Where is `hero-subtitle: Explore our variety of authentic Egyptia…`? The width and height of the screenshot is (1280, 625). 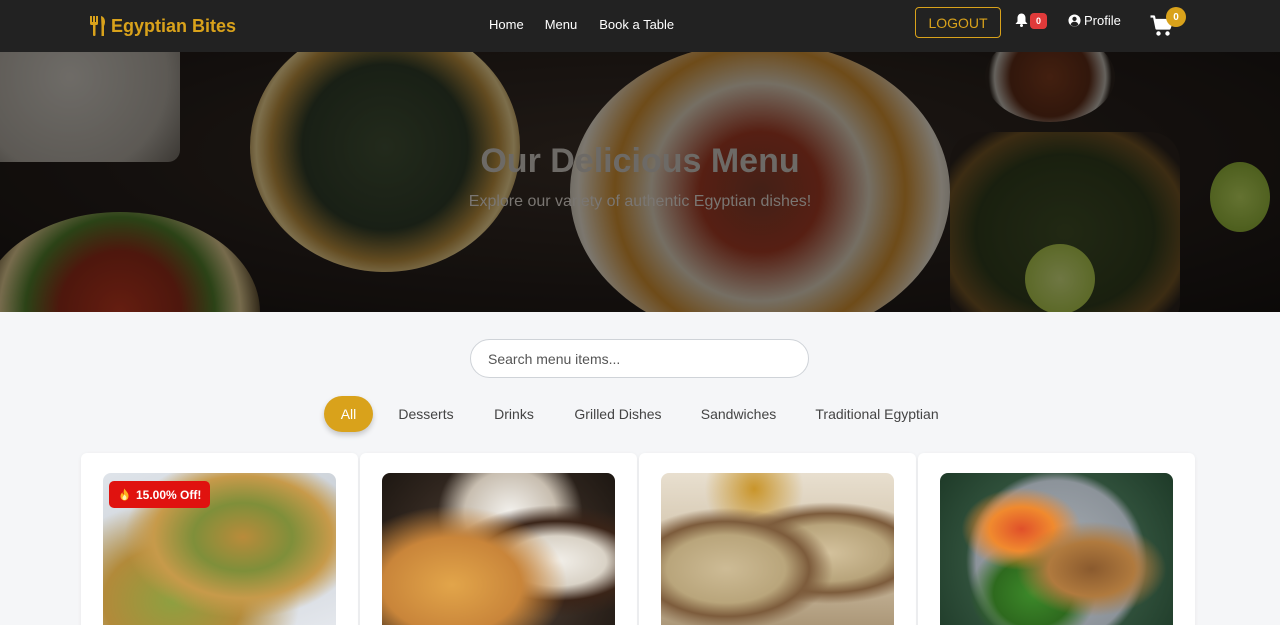
hero-subtitle: Explore our variety of authentic Egyptia… is located at coordinates (640, 201).